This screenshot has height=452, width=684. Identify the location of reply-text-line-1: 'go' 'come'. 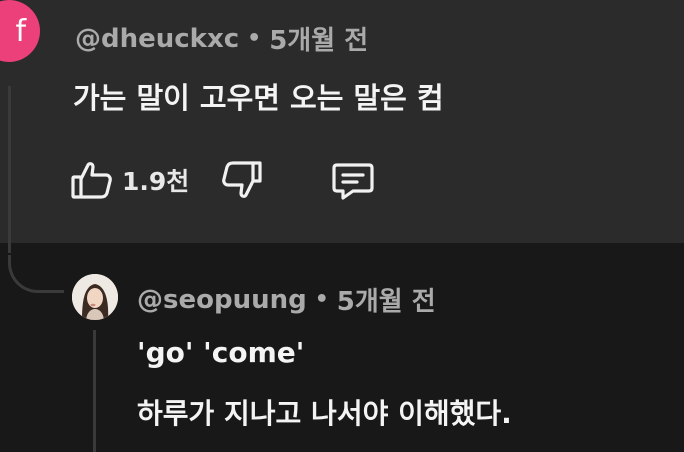
(221, 352).